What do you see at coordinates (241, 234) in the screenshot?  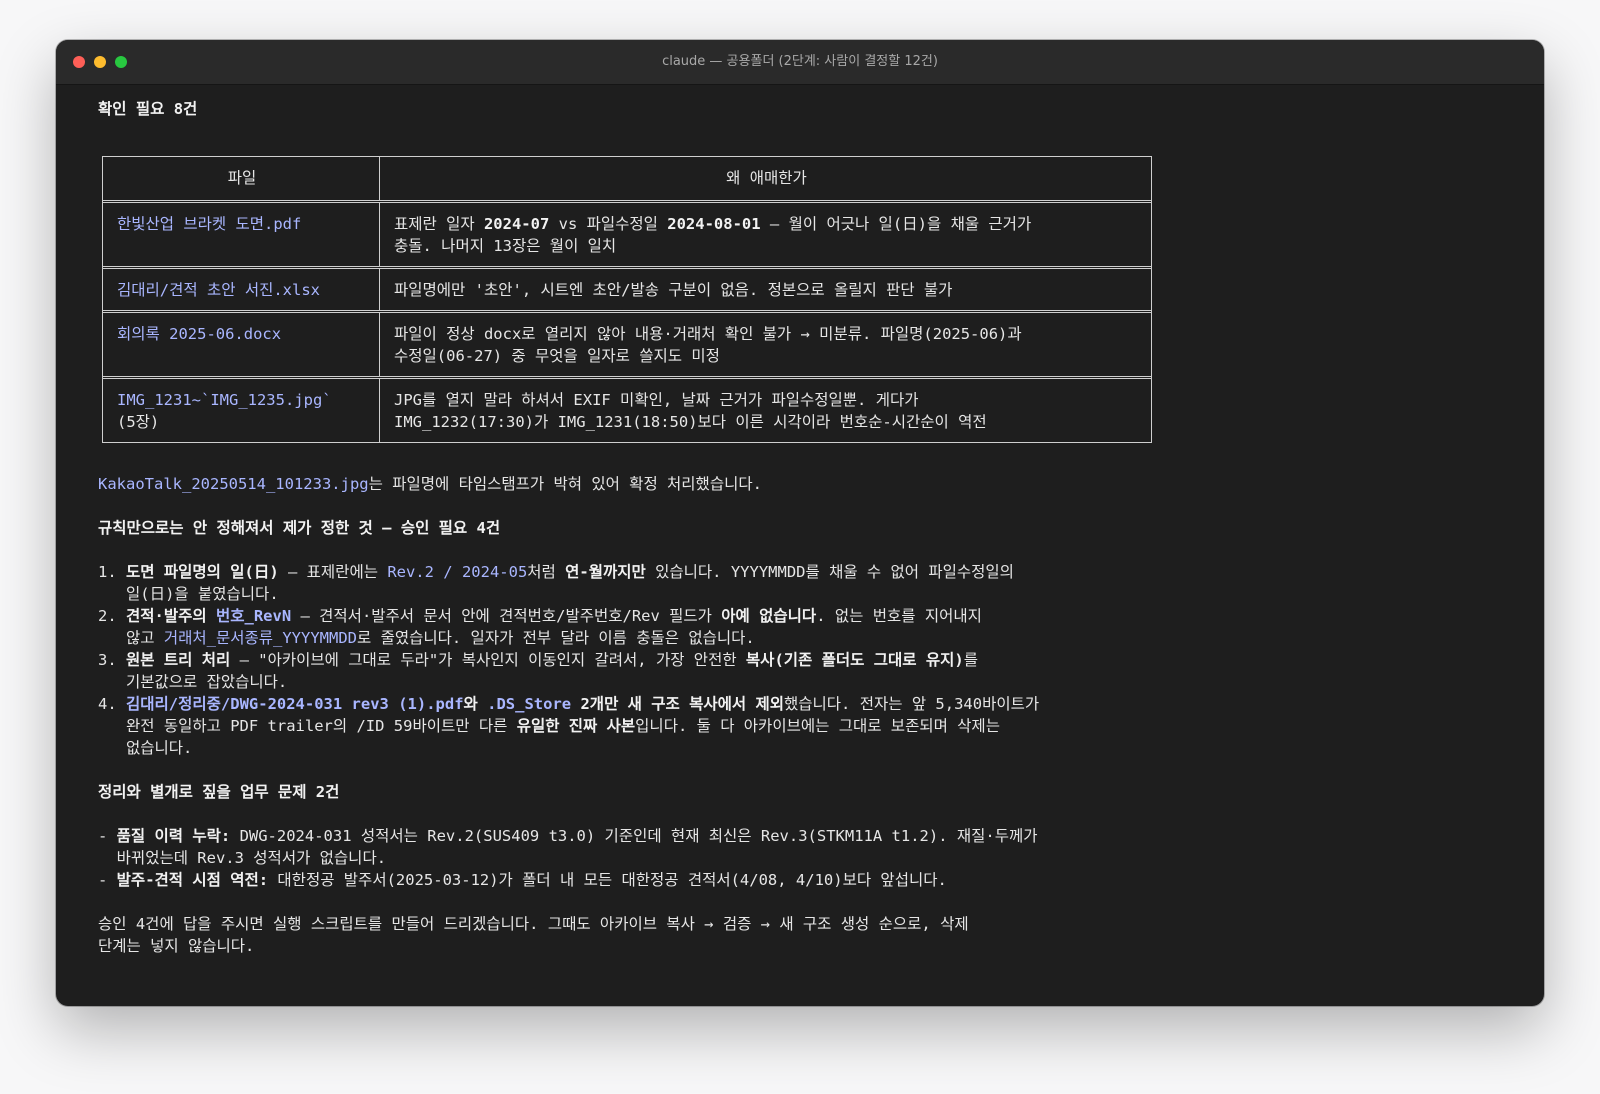 I see `file-link: 한빛산업 브라켓 도면.pdf` at bounding box center [241, 234].